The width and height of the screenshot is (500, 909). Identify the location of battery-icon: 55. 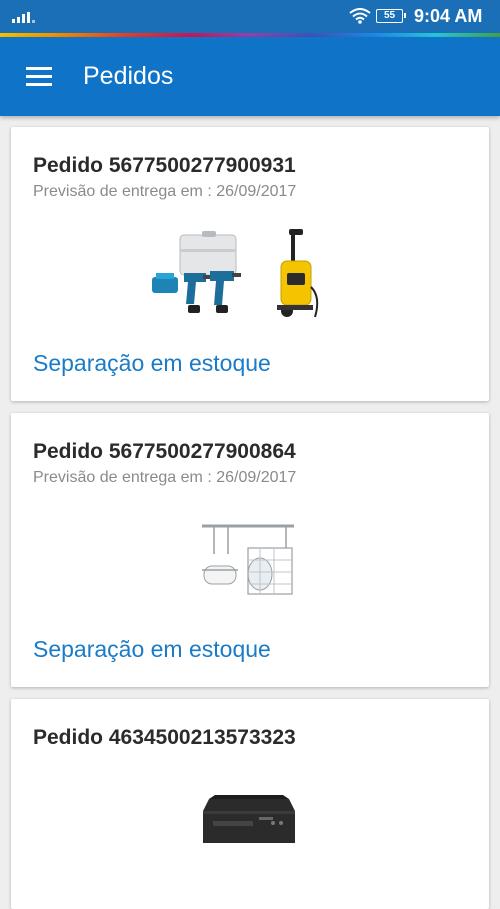
(391, 16).